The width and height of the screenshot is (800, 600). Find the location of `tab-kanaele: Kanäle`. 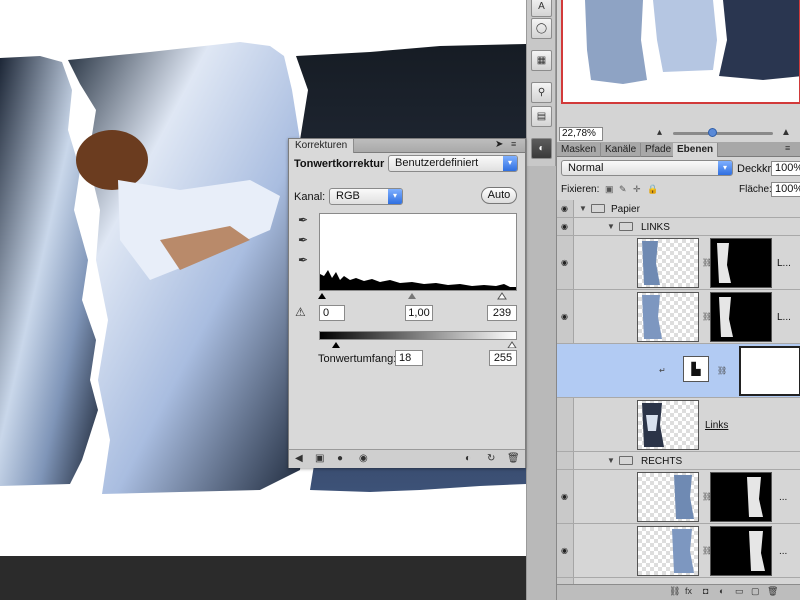

tab-kanaele: Kanäle is located at coordinates (621, 150).